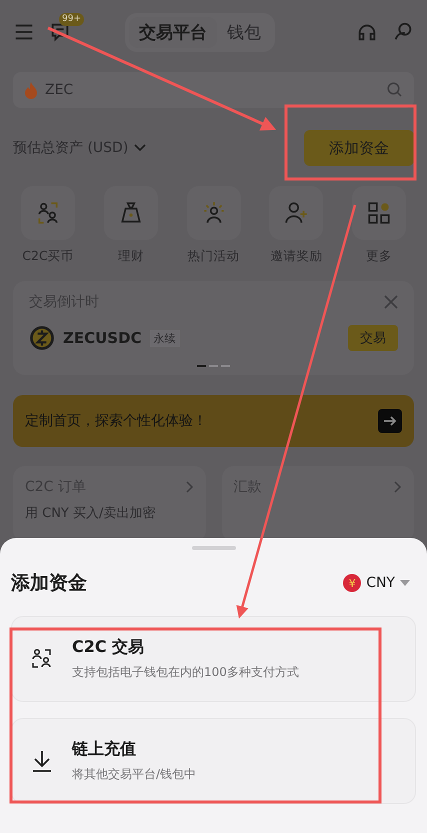 The width and height of the screenshot is (427, 833). What do you see at coordinates (185, 672) in the screenshot?
I see `option-description: 支持包括电子钱包在内的100多种支付方式` at bounding box center [185, 672].